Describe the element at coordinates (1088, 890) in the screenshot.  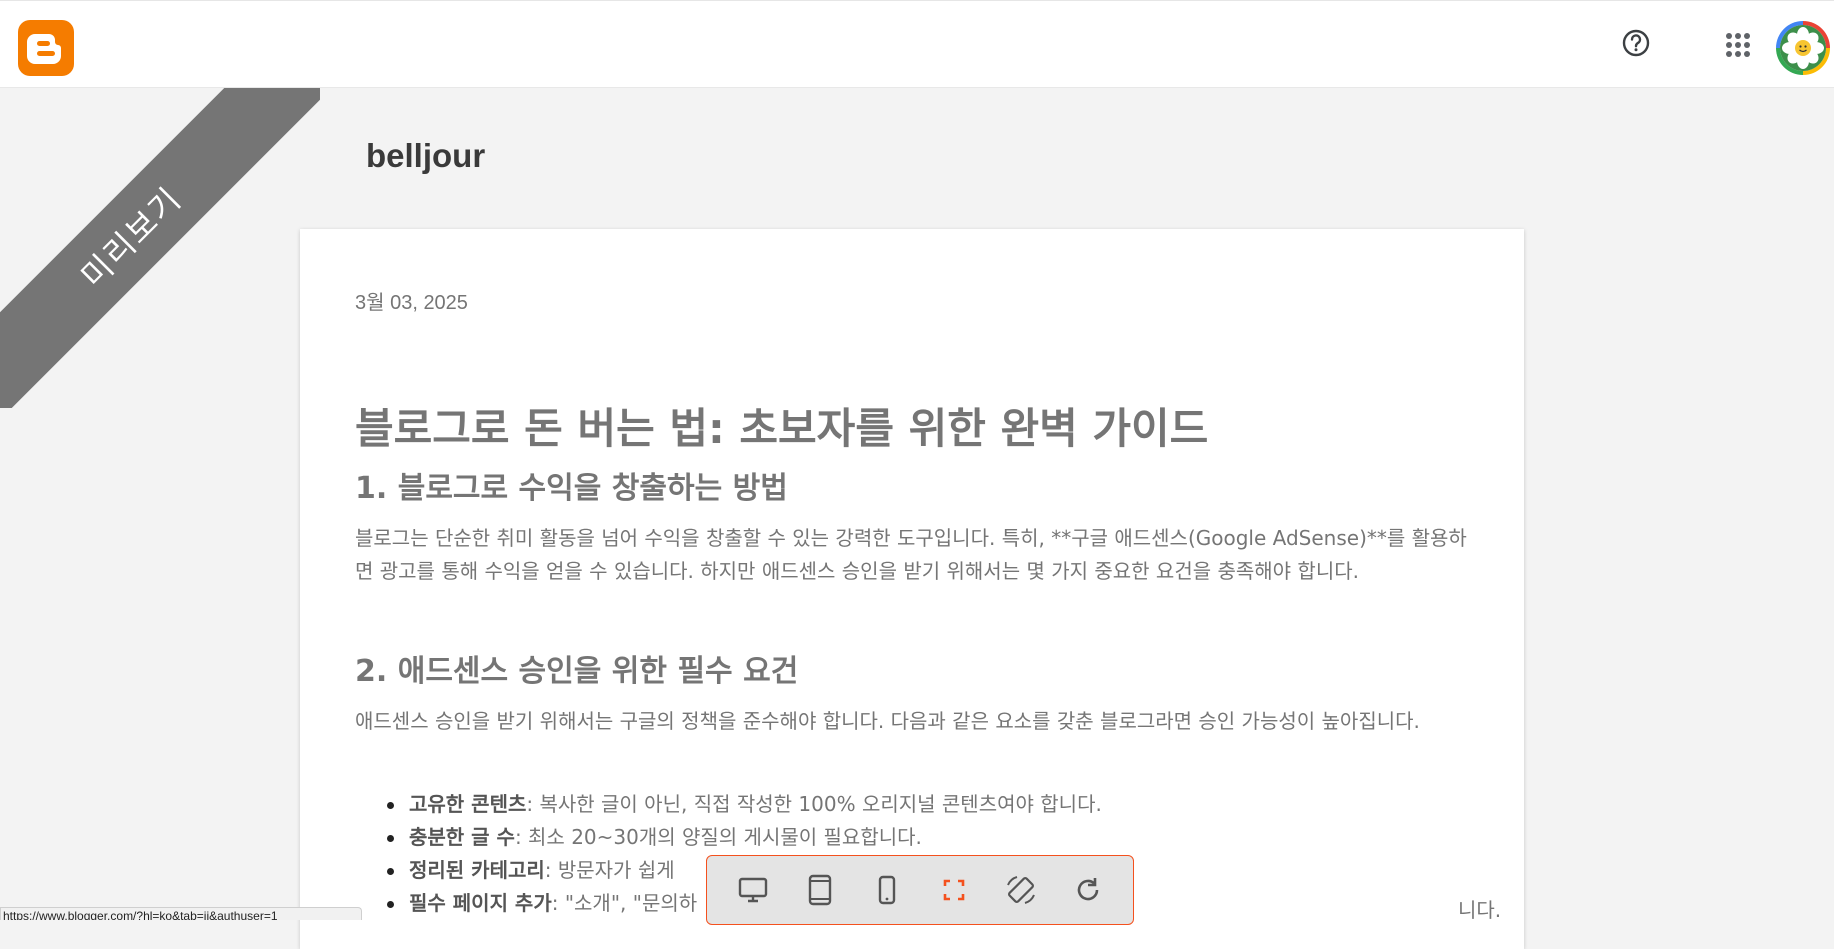
I see `refresh-icon` at that location.